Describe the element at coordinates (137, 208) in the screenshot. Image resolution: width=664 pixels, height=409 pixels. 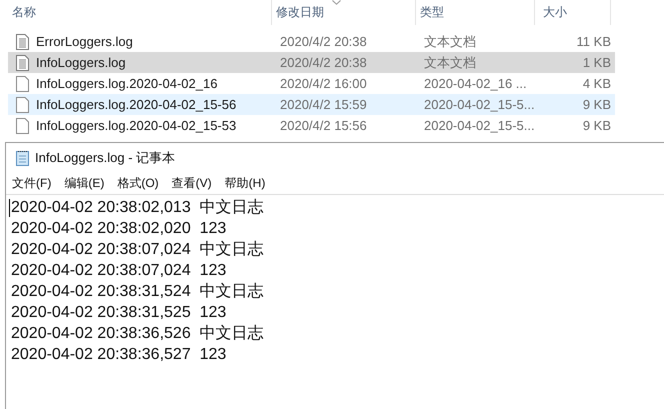
I see `text-line: 2020-04-02 20:38:02,013 中文日志` at that location.